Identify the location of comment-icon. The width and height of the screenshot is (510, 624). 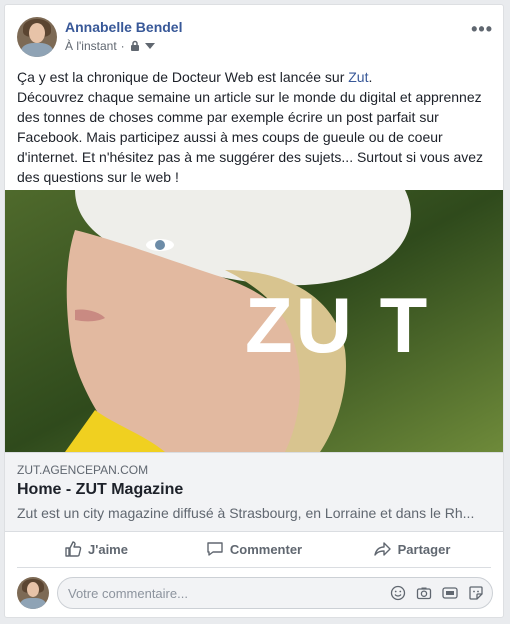
(215, 549).